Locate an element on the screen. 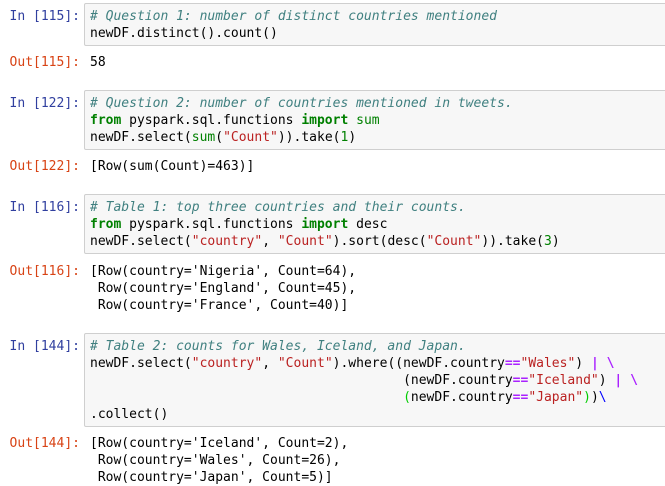 The height and width of the screenshot is (486, 665). in-prompt: In [122]: is located at coordinates (44, 103).